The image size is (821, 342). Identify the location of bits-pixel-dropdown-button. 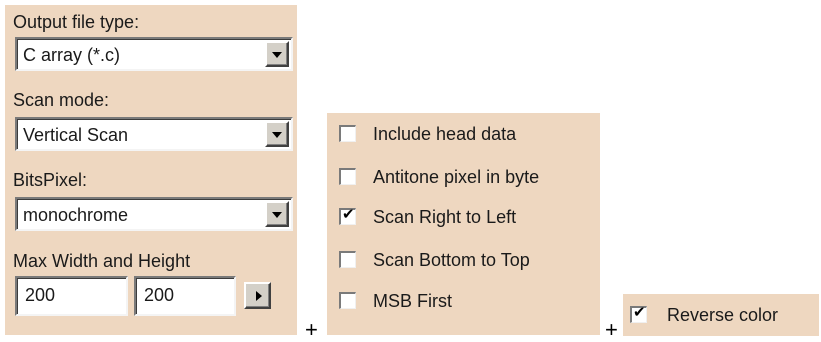
(277, 214).